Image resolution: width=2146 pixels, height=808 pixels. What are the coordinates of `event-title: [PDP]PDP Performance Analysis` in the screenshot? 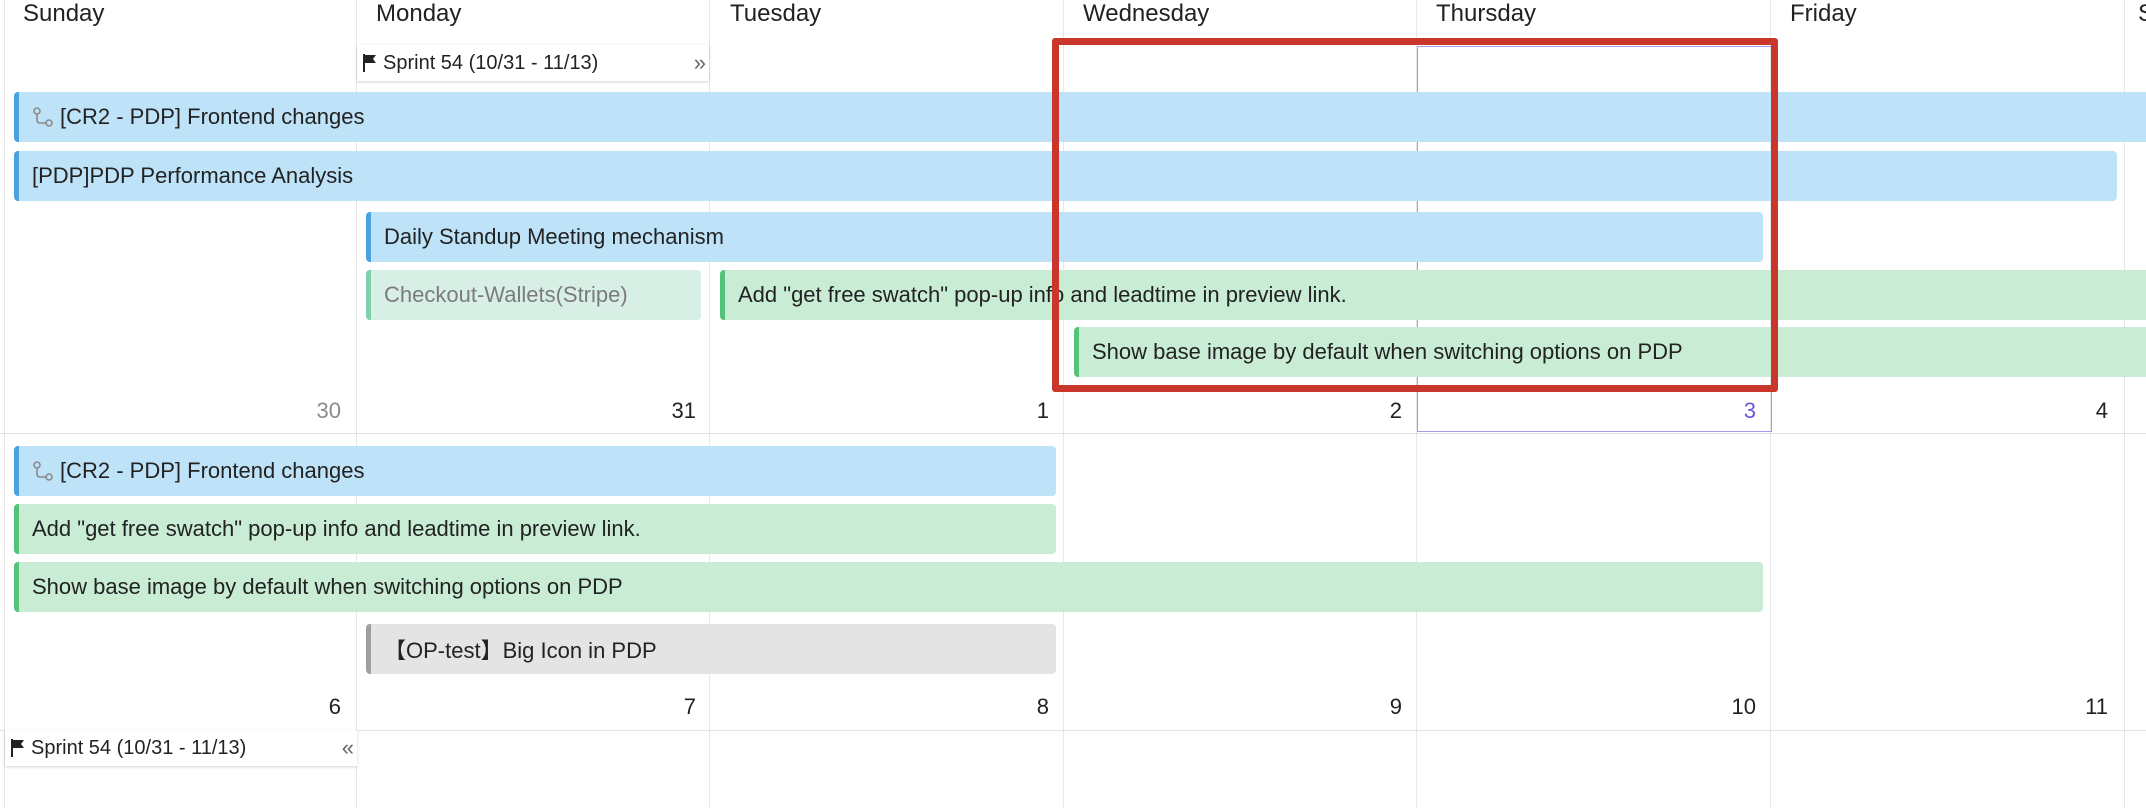 It's located at (193, 175).